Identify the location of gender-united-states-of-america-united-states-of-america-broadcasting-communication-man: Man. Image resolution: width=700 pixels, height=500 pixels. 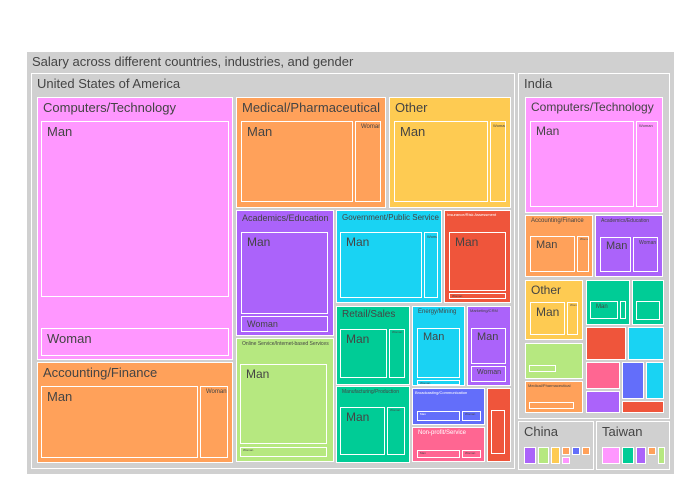
(438, 416).